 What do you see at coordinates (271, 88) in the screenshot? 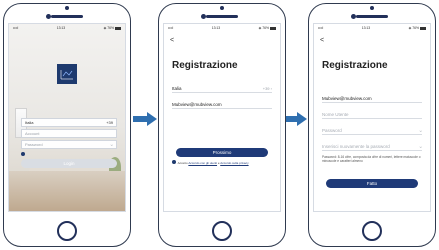
I see `chevron-right-icon: ›` at bounding box center [271, 88].